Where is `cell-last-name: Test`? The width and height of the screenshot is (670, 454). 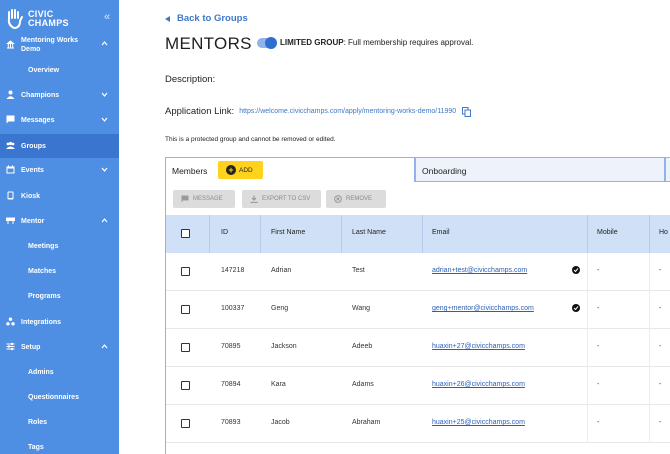 cell-last-name: Test is located at coordinates (358, 270).